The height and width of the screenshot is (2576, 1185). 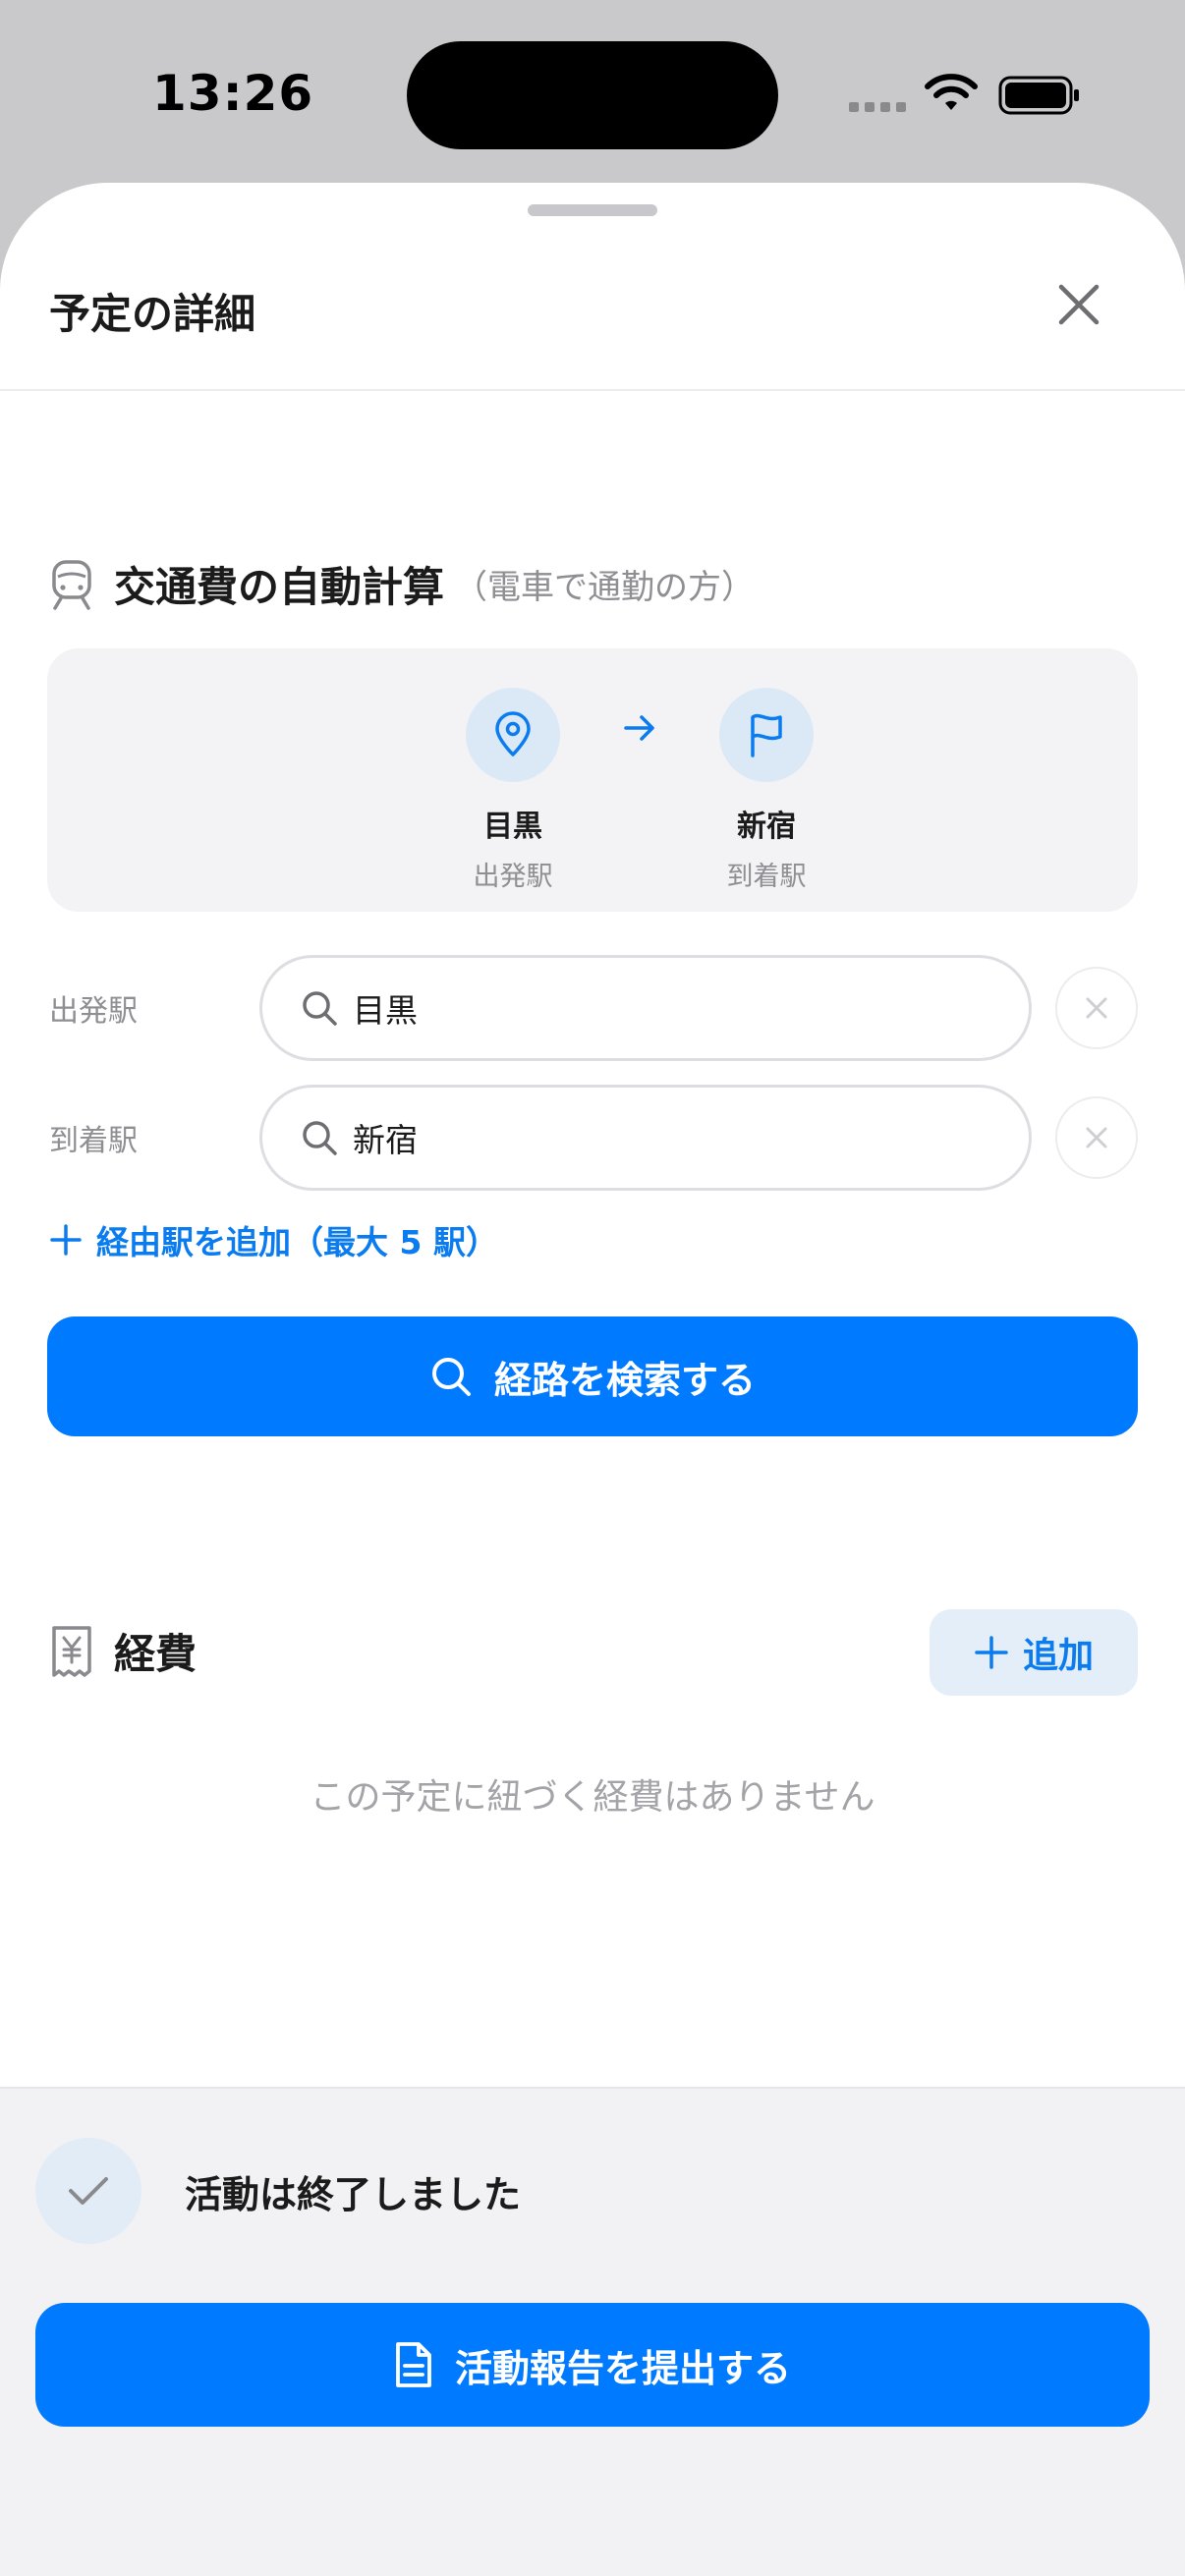 What do you see at coordinates (280, 587) in the screenshot?
I see `transport-title: 交通費の自動計算` at bounding box center [280, 587].